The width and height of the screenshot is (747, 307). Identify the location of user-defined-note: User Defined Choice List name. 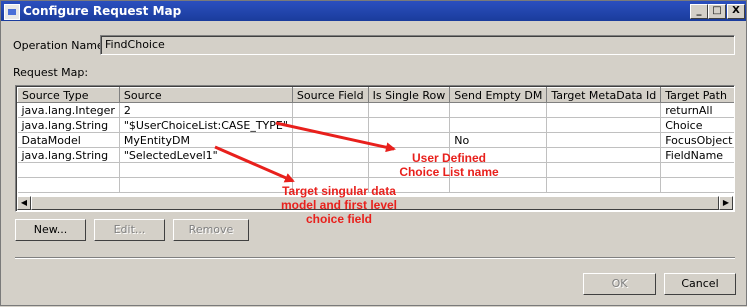
(449, 165).